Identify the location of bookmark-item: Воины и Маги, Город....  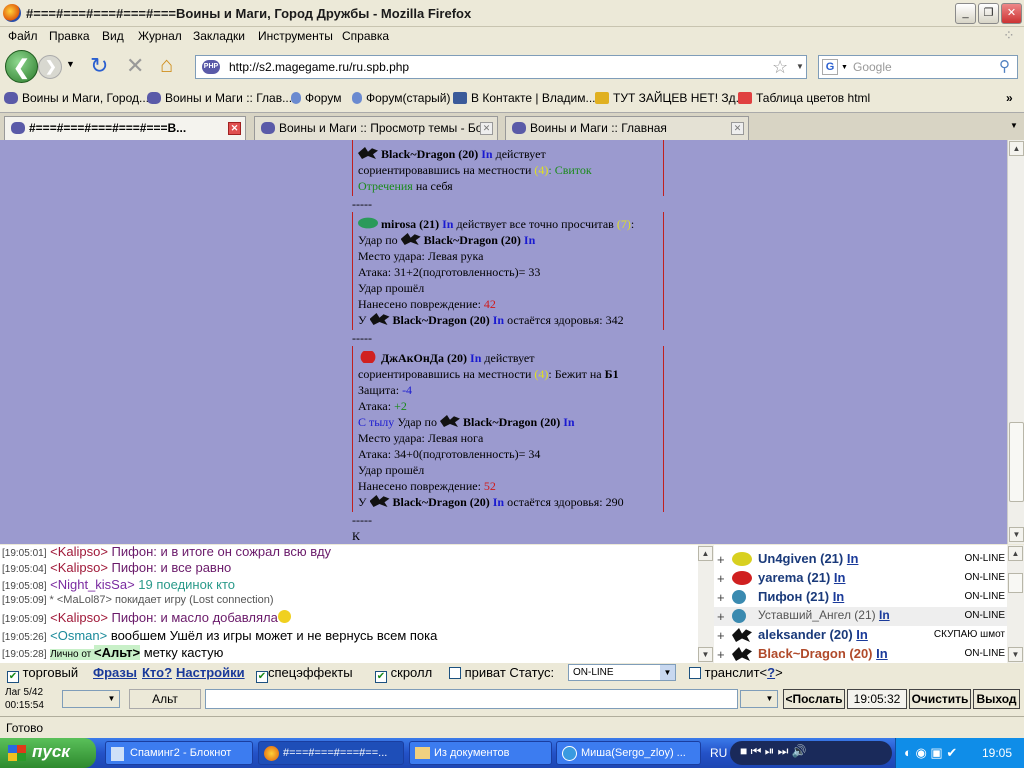
(76, 98).